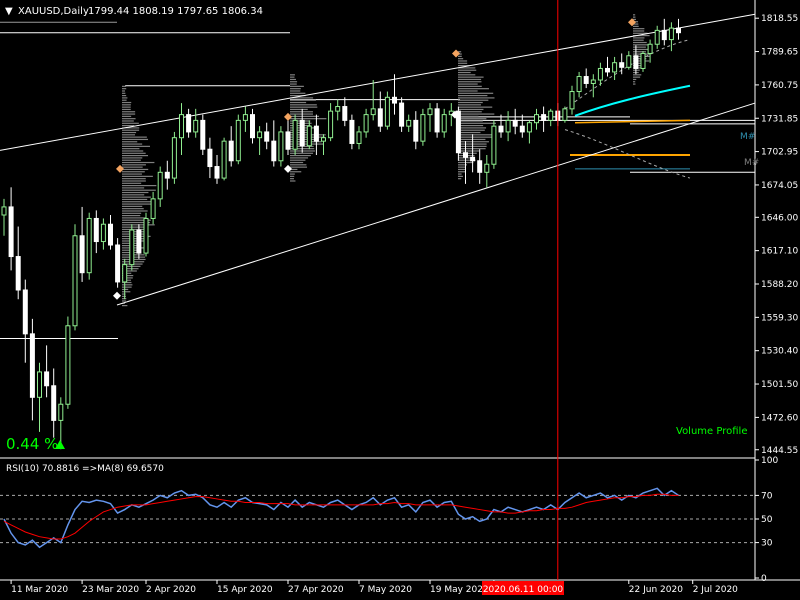 This screenshot has width=800, height=600. Describe the element at coordinates (764, 579) in the screenshot. I see `rsi-tick-label: 0` at that location.